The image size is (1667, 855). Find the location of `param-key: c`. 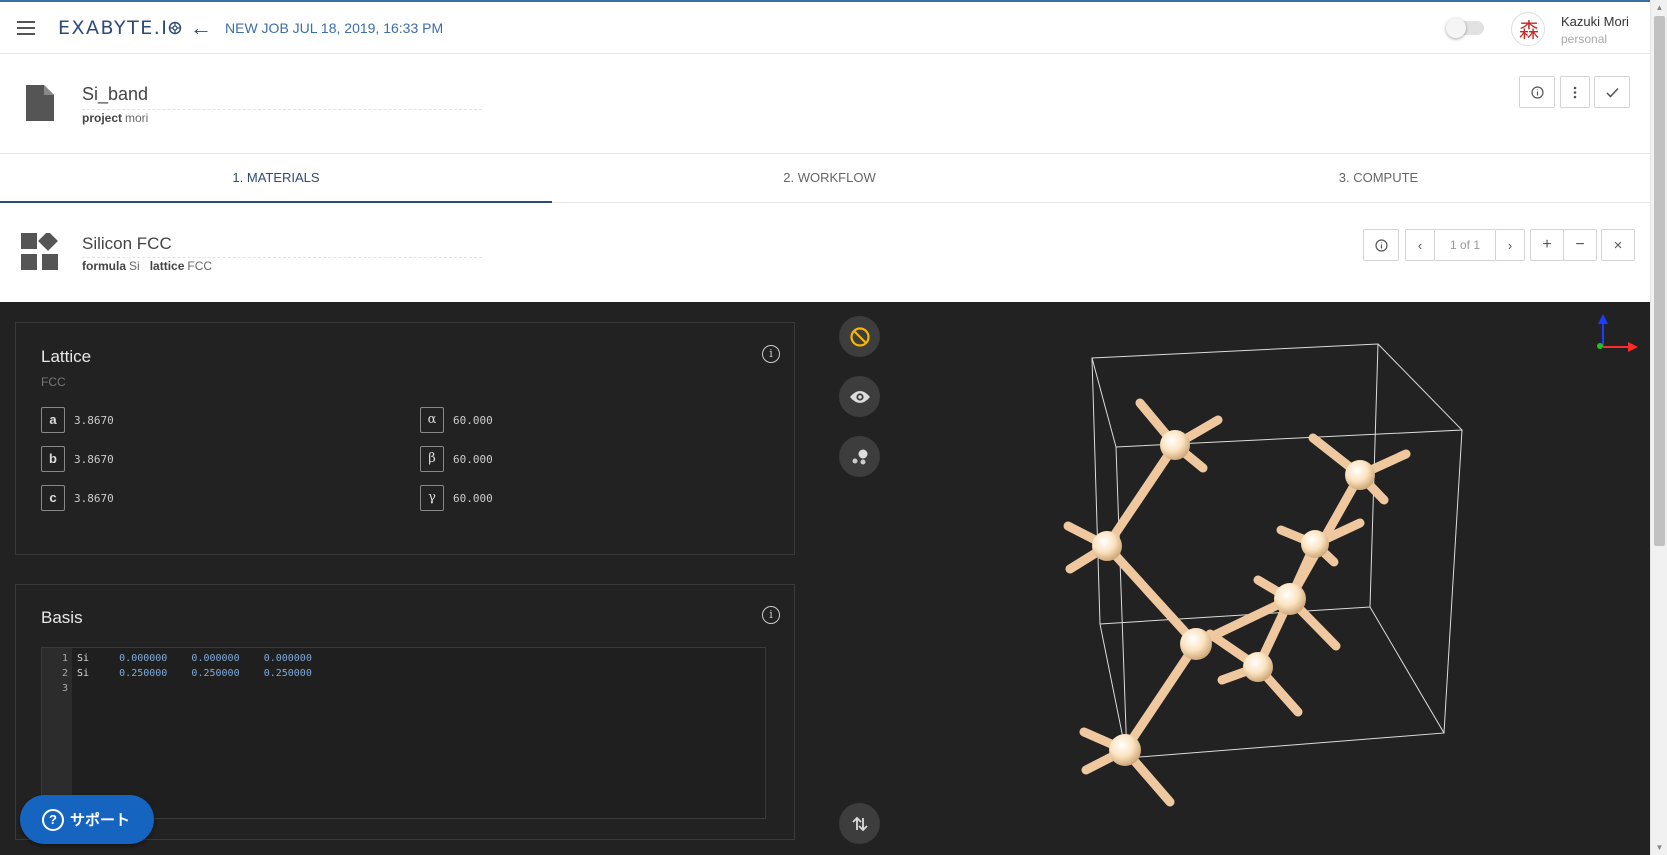

param-key: c is located at coordinates (53, 498).